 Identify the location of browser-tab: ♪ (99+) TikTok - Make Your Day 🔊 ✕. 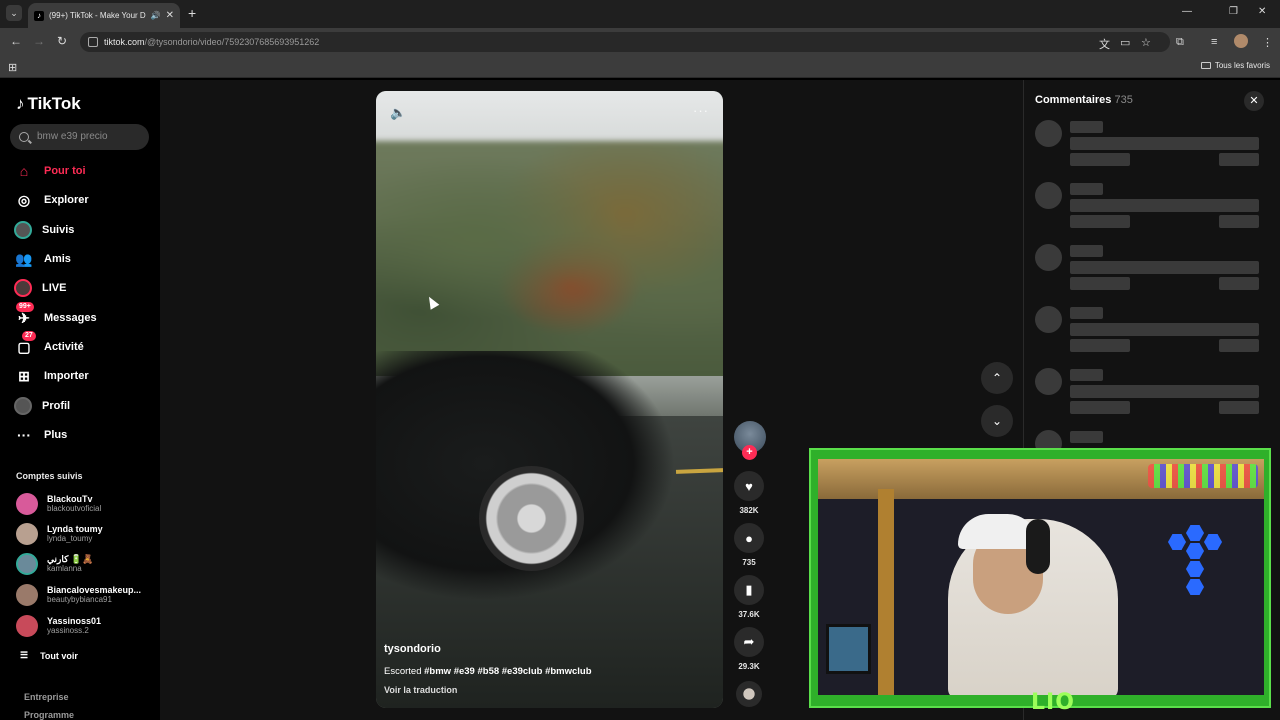
(104, 15).